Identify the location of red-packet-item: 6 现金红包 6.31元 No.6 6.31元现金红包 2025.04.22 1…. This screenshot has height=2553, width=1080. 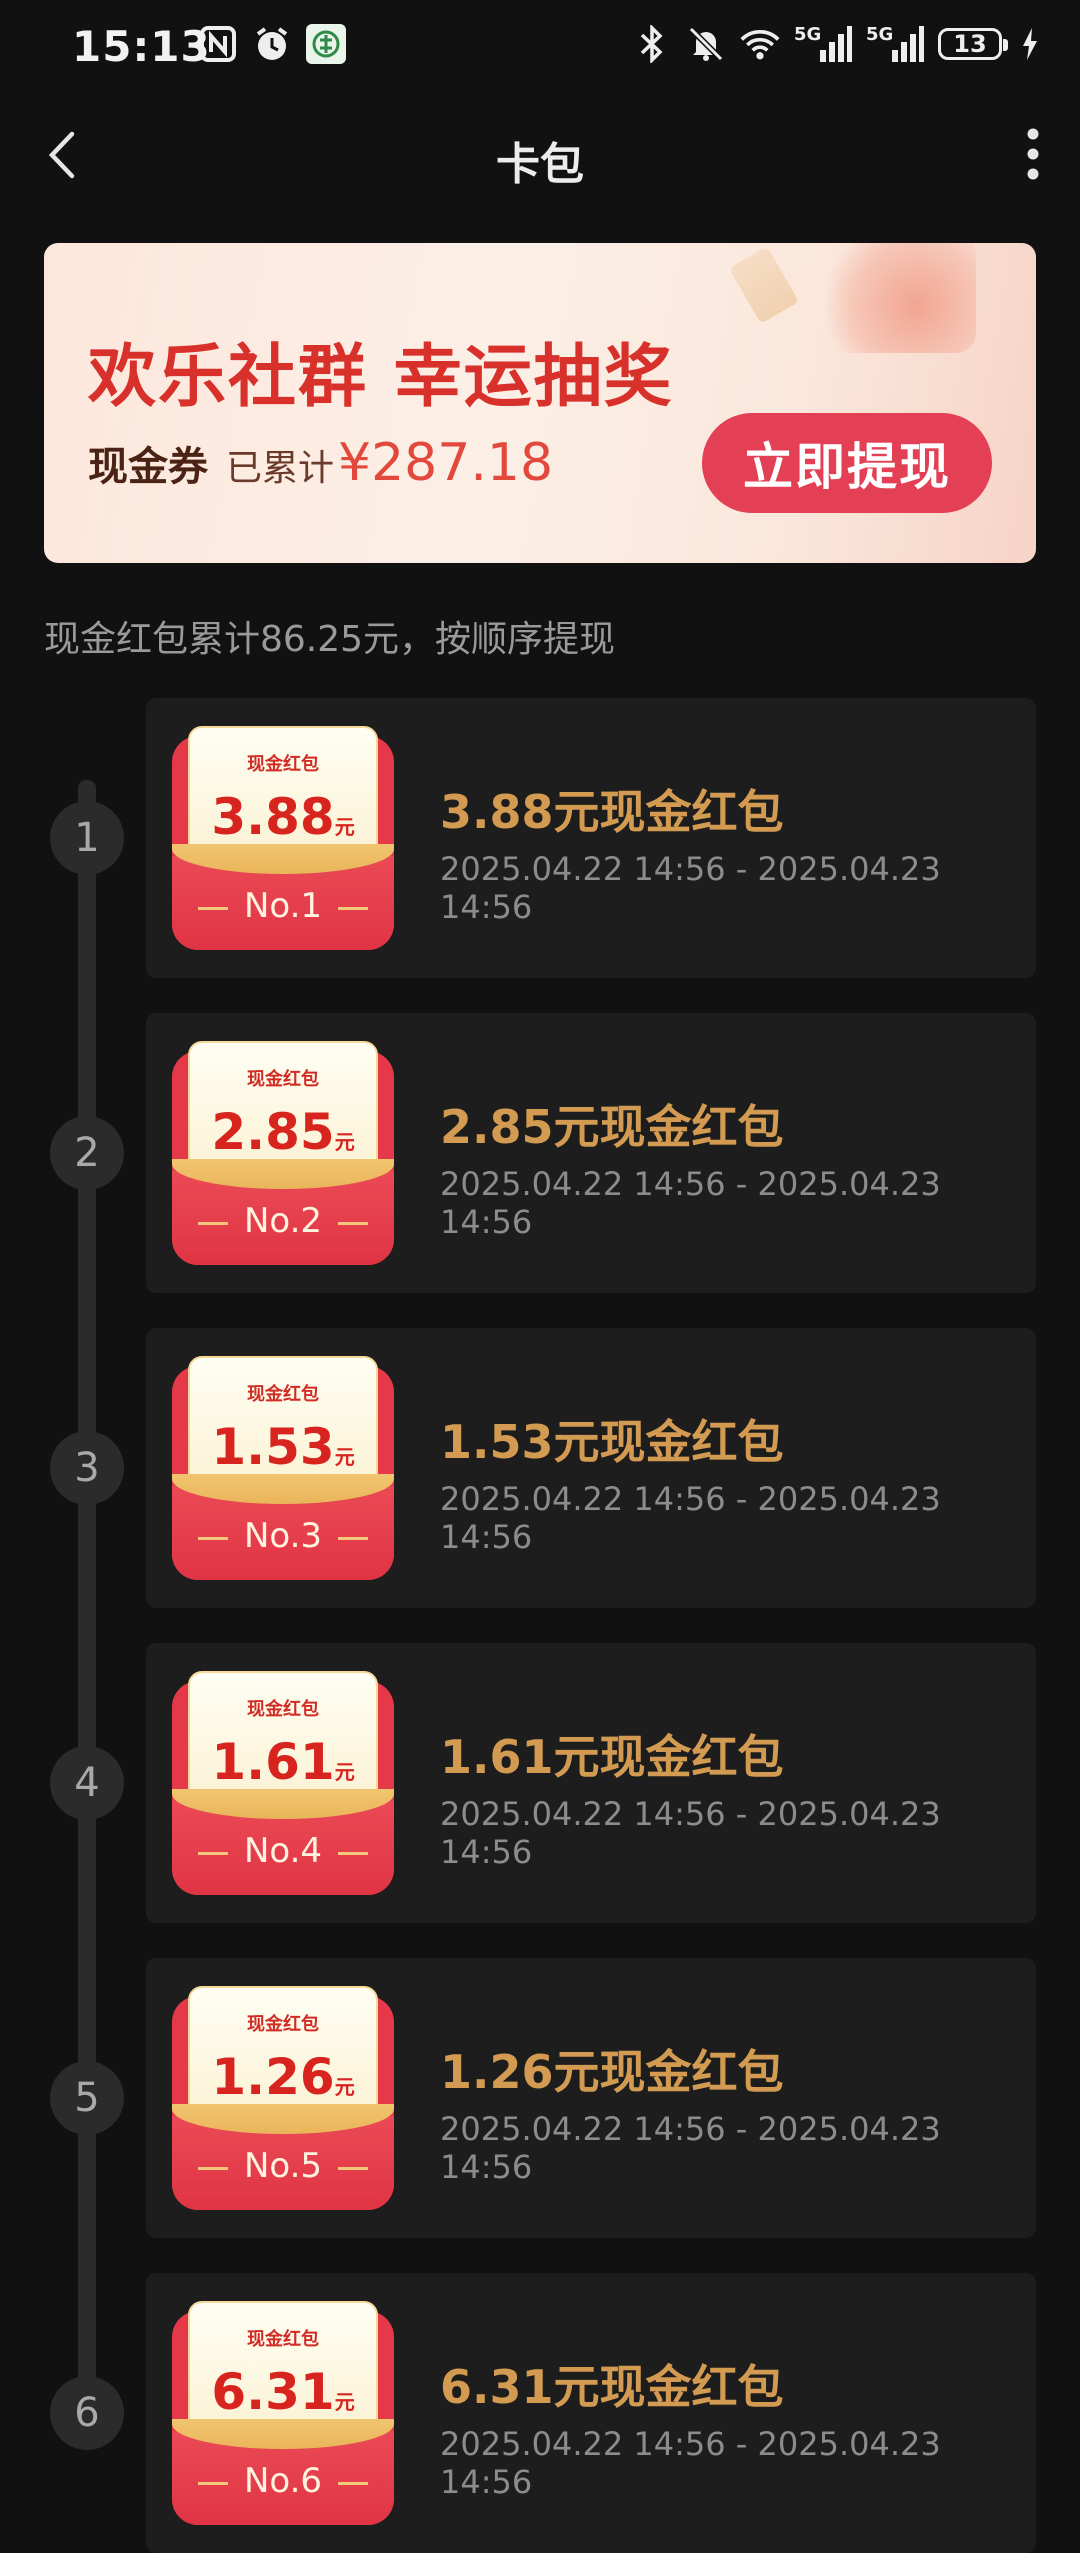
(540, 2413).